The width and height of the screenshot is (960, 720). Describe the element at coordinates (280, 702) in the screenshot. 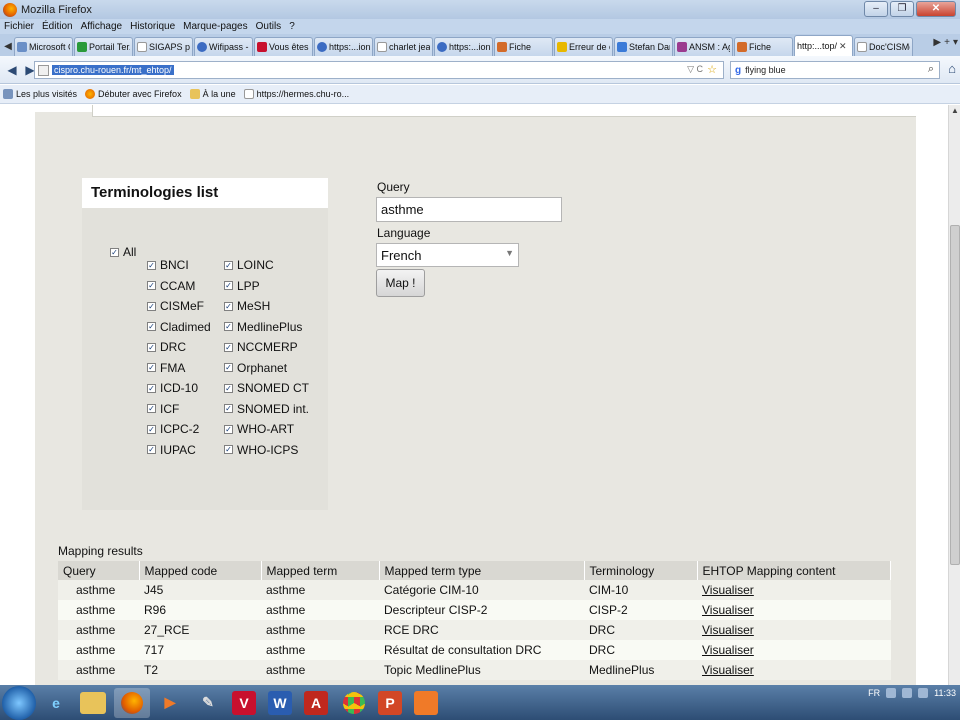

I see `word-icon: W` at that location.